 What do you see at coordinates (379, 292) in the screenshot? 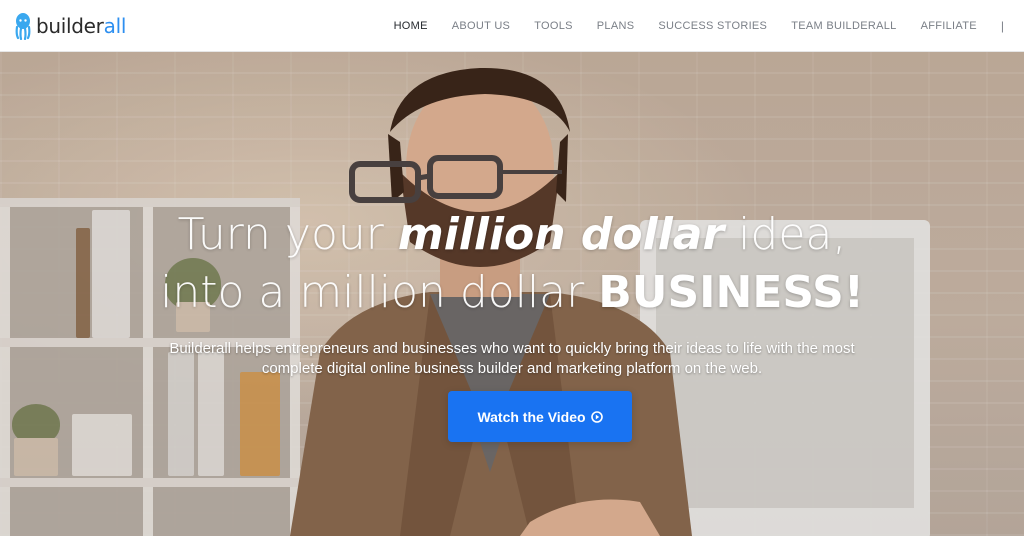
I see `headline-part: into a million dollar` at bounding box center [379, 292].